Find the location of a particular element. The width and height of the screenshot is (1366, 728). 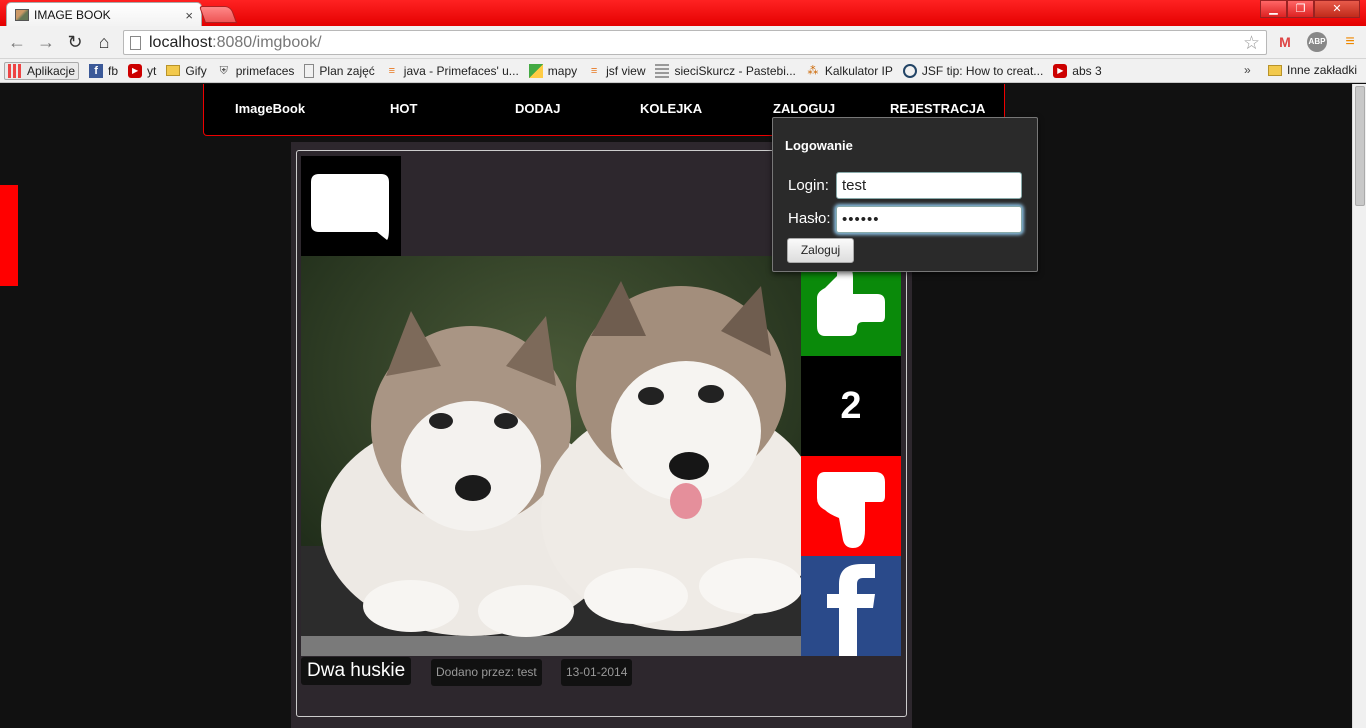

bookmark-label: abs 3 is located at coordinates (1087, 70).